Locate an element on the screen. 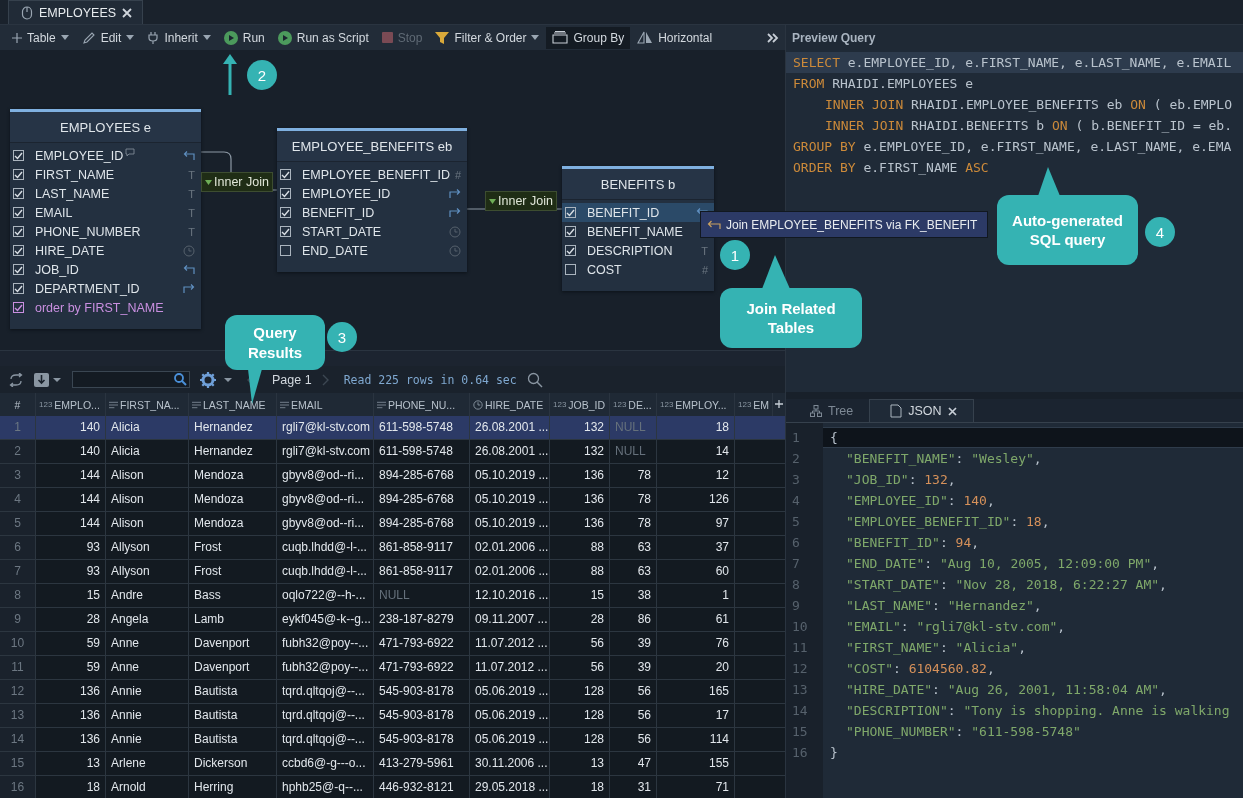  folder-icon is located at coordinates (560, 37).